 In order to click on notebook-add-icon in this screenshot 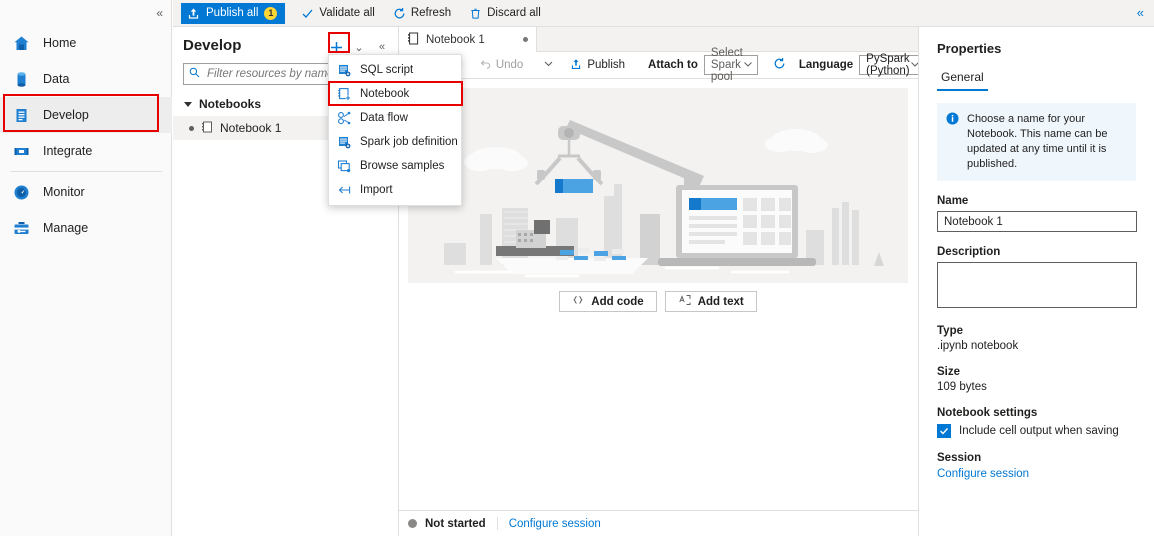, I will do `click(344, 94)`.